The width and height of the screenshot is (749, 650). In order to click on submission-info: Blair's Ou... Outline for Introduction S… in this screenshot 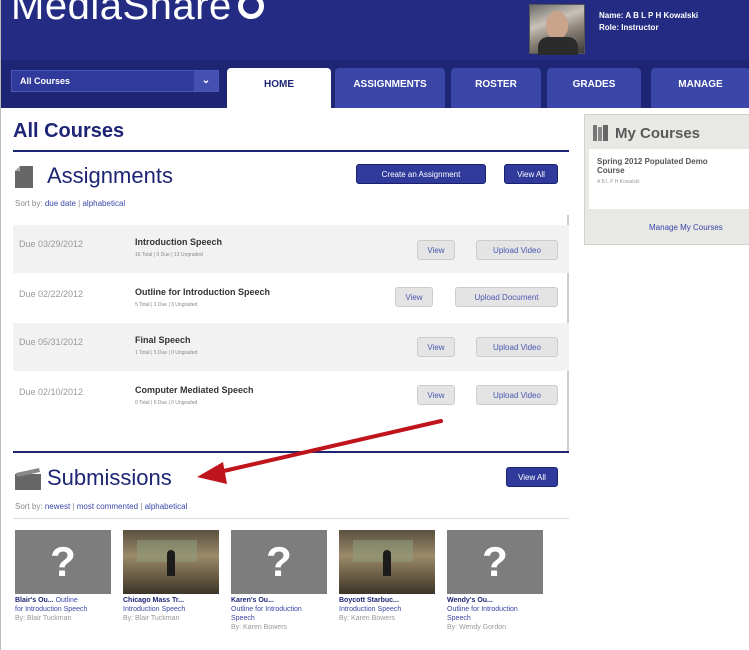, I will do `click(63, 608)`.